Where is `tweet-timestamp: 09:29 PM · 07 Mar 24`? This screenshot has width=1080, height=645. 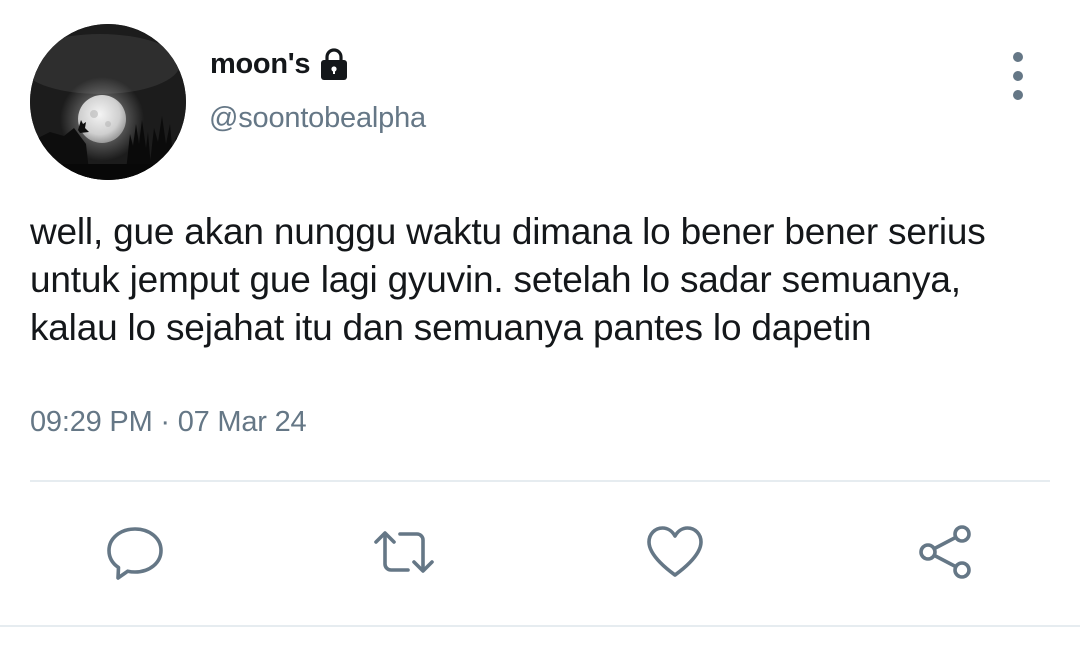 tweet-timestamp: 09:29 PM · 07 Mar 24 is located at coordinates (168, 422).